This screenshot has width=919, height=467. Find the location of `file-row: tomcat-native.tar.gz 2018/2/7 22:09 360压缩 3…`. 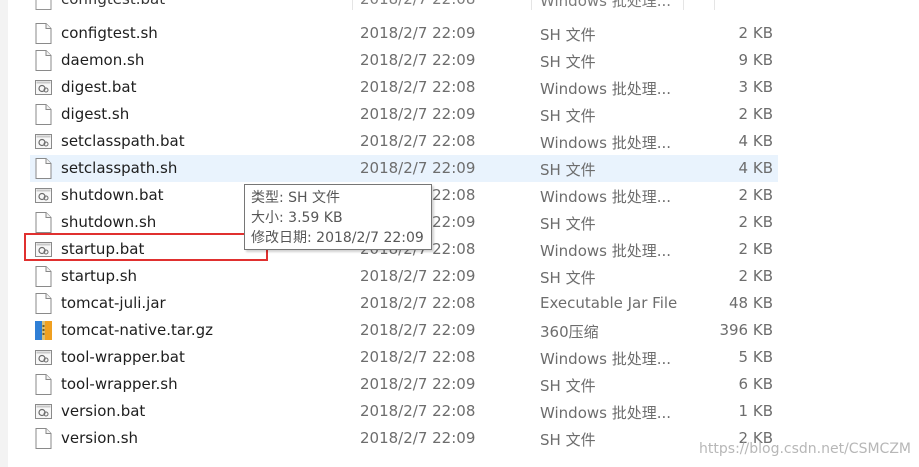

file-row: tomcat-native.tar.gz 2018/2/7 22:09 360压缩 3… is located at coordinates (404, 330).